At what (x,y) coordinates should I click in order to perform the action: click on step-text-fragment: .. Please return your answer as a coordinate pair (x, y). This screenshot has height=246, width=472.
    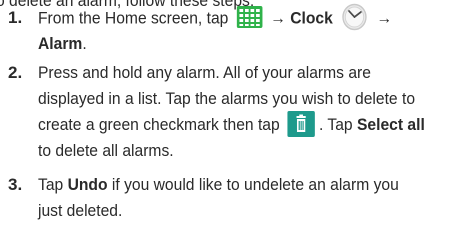
    Looking at the image, I should click on (84, 43).